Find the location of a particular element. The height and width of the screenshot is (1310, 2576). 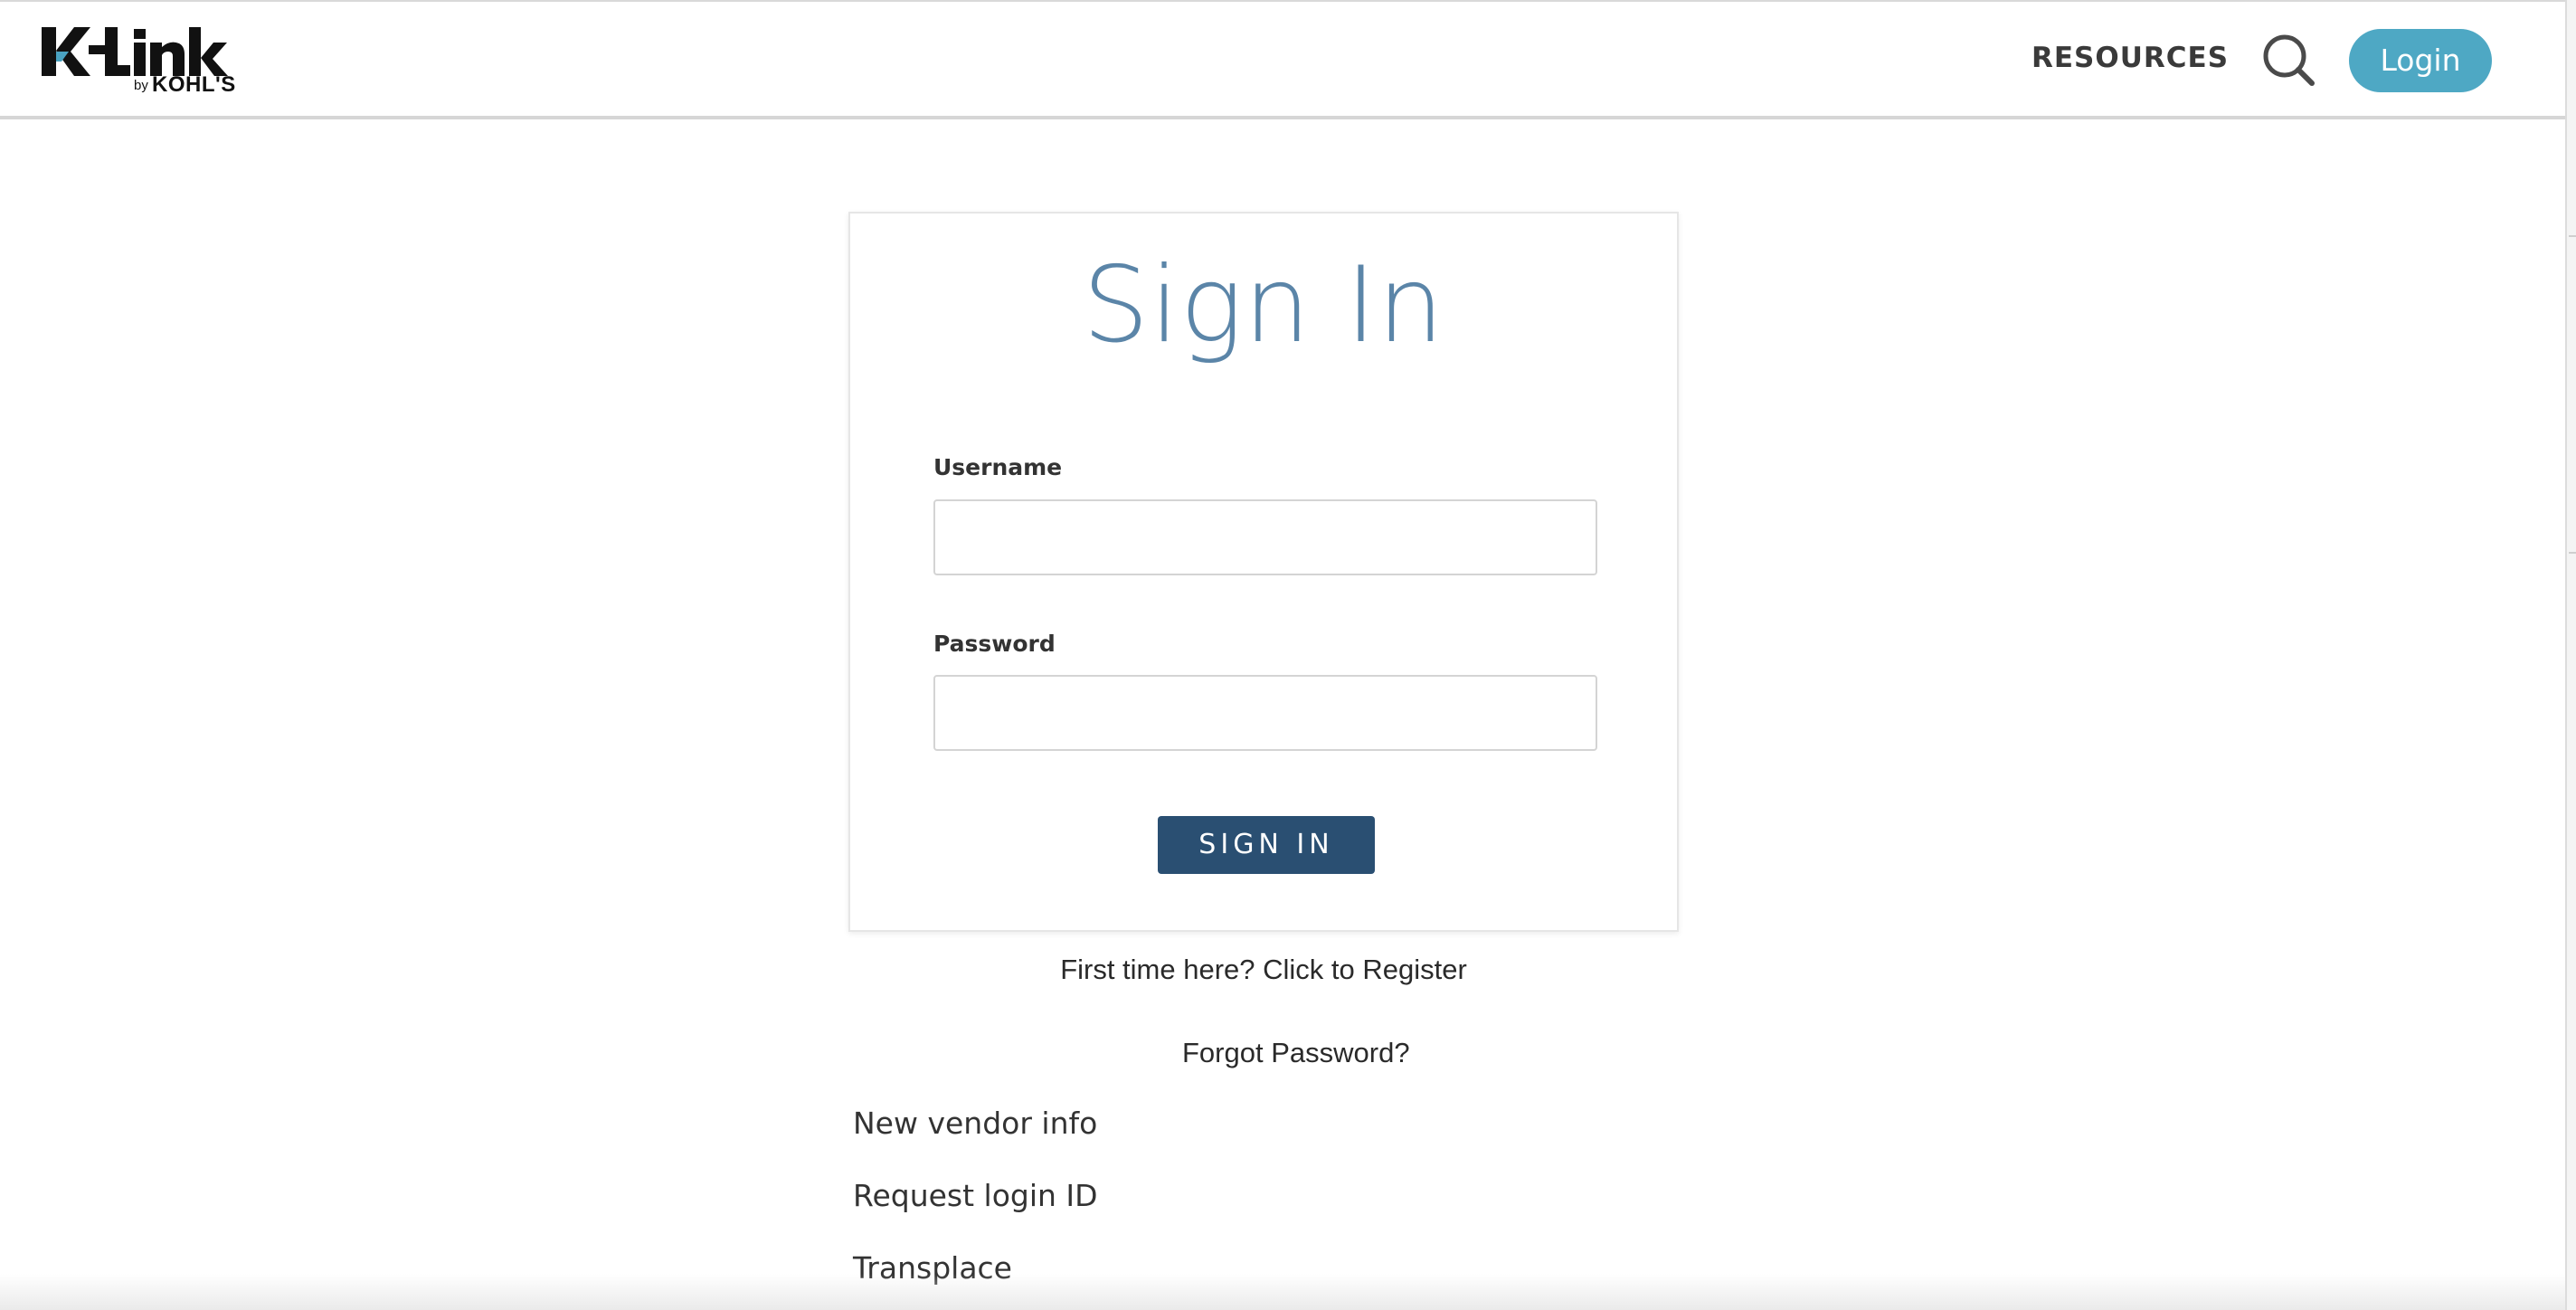

logo-brand-text: KOHL'S is located at coordinates (194, 85).